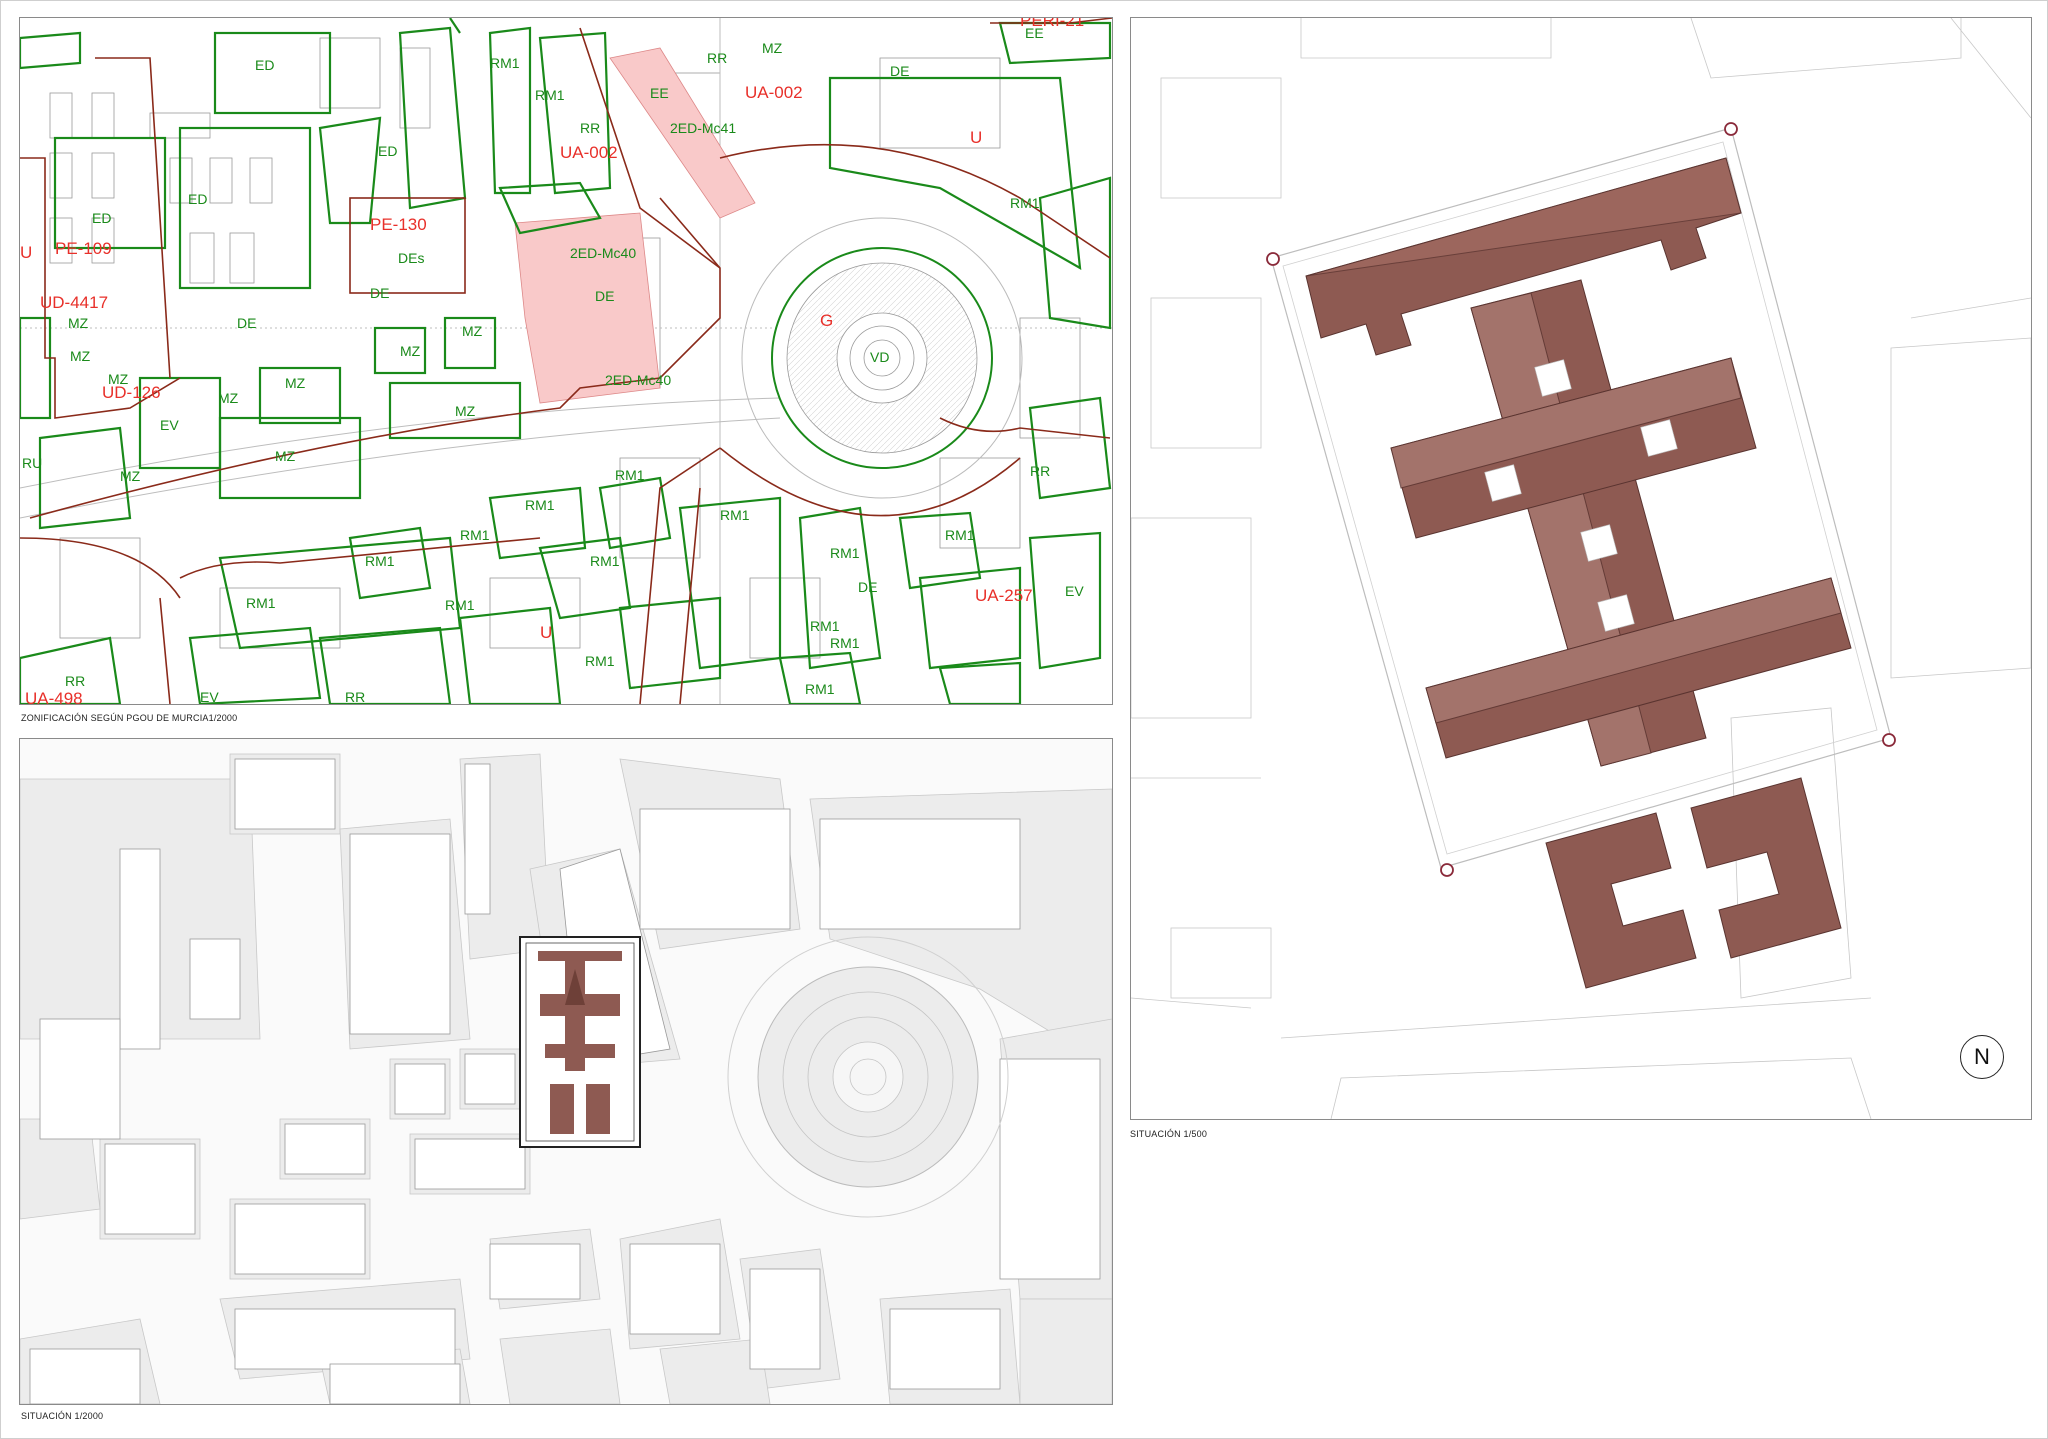 The width and height of the screenshot is (2048, 1439). Describe the element at coordinates (129, 718) in the screenshot. I see `zoning-caption: ZONIFICACIÓN SEGÚN PGOU DE MURCIA1/2000` at that location.